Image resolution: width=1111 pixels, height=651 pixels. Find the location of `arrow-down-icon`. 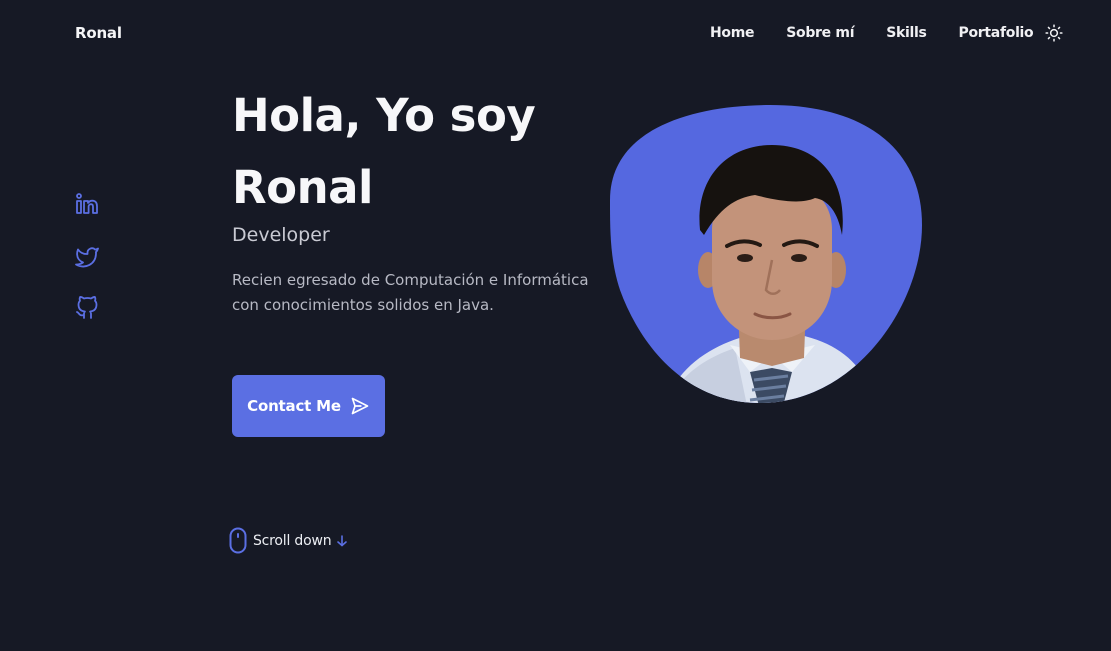

arrow-down-icon is located at coordinates (342, 540).